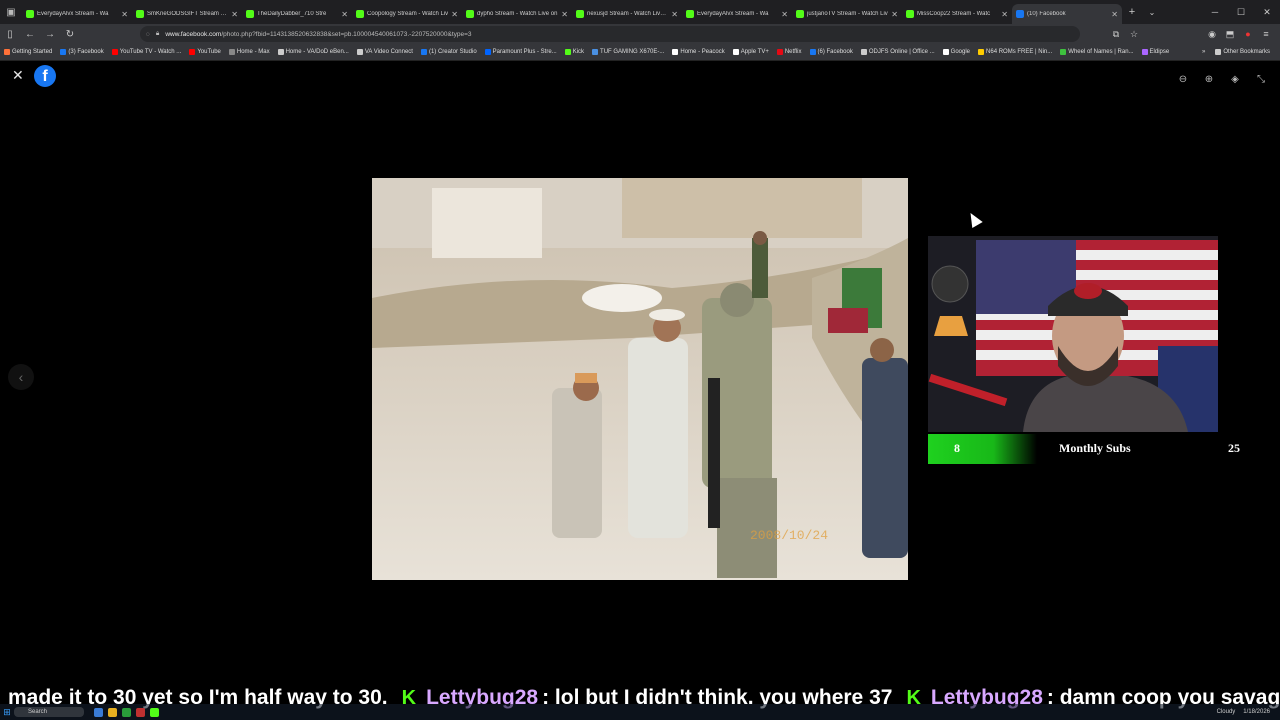  I want to click on browser-tab: Coopology Stream - Watch Liv ✕, so click(407, 14).